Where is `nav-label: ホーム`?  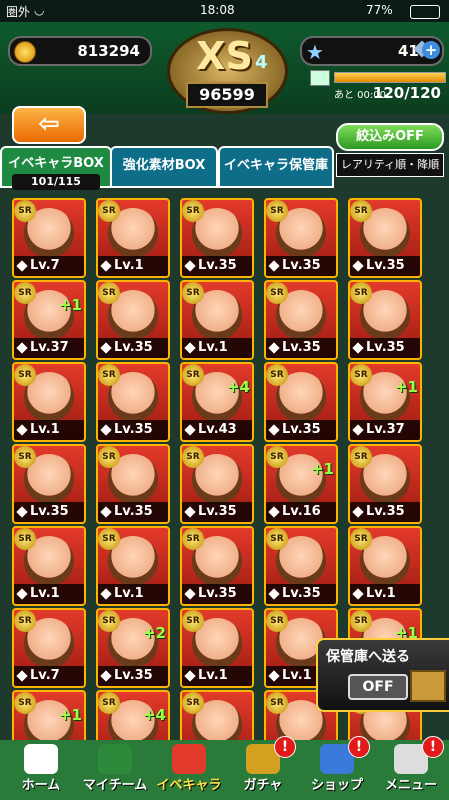
nav-label: ホーム is located at coordinates (41, 785).